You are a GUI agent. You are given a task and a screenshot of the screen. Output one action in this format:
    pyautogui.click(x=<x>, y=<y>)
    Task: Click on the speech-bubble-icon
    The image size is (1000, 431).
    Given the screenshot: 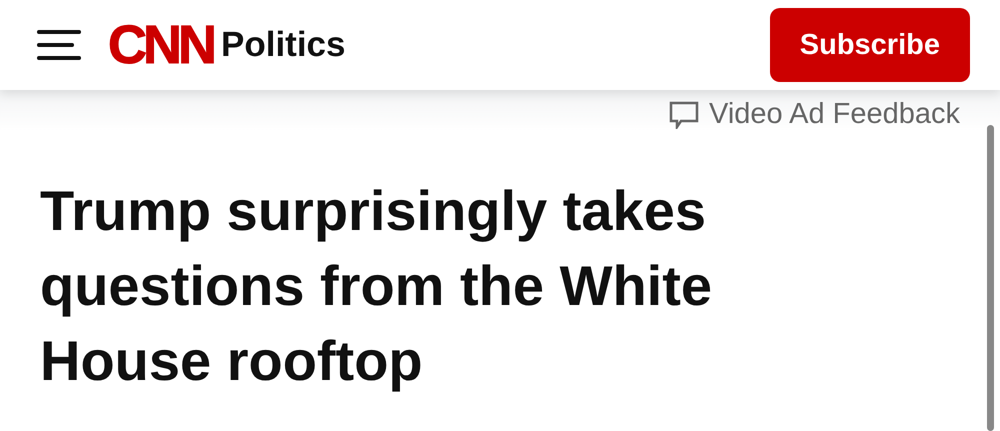 What is the action you would take?
    pyautogui.click(x=684, y=114)
    